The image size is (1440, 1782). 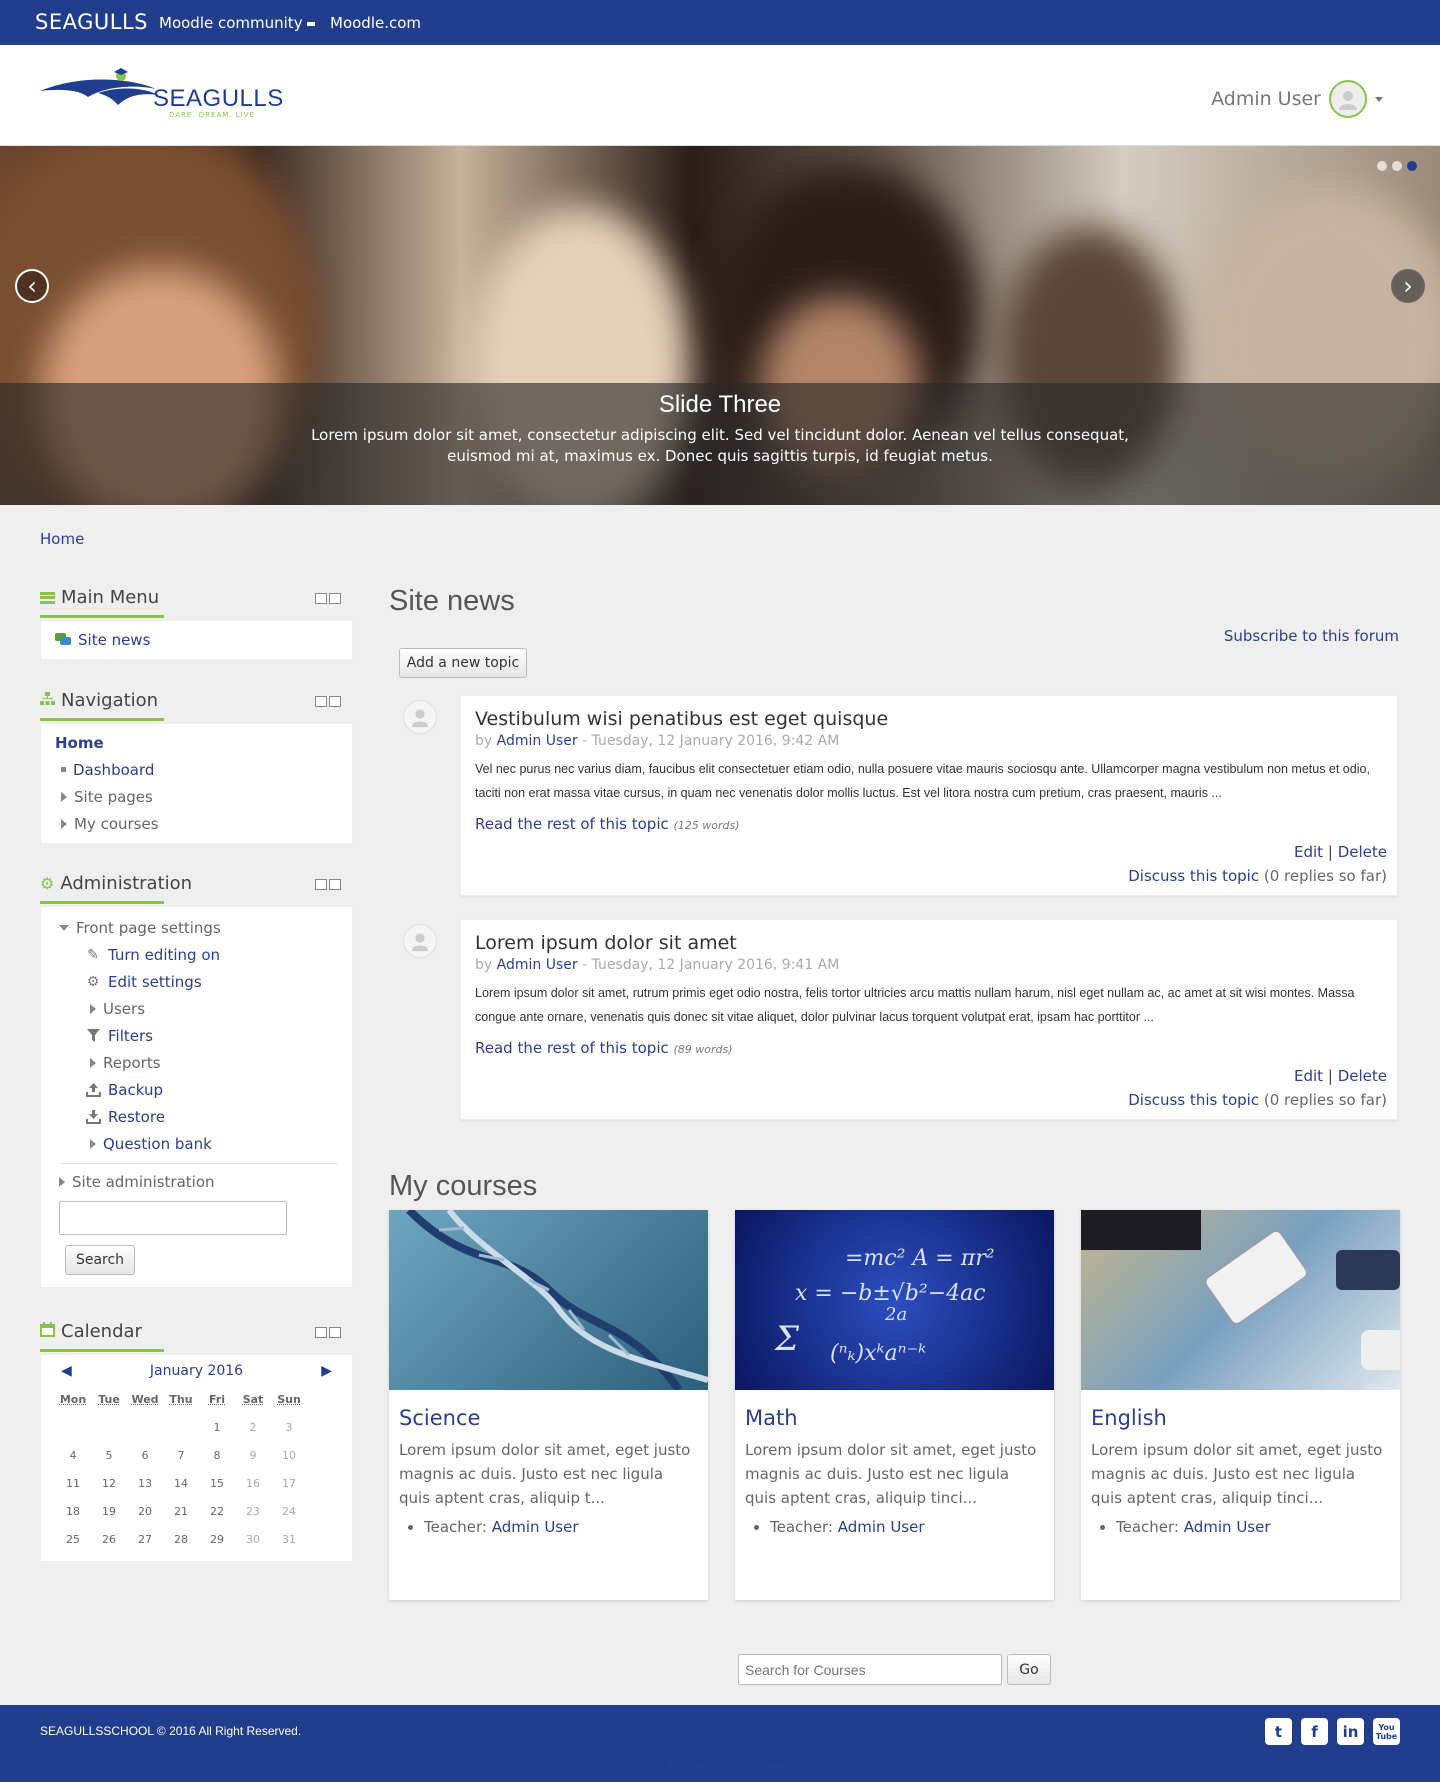 What do you see at coordinates (181, 1539) in the screenshot?
I see `calendar-day: 28` at bounding box center [181, 1539].